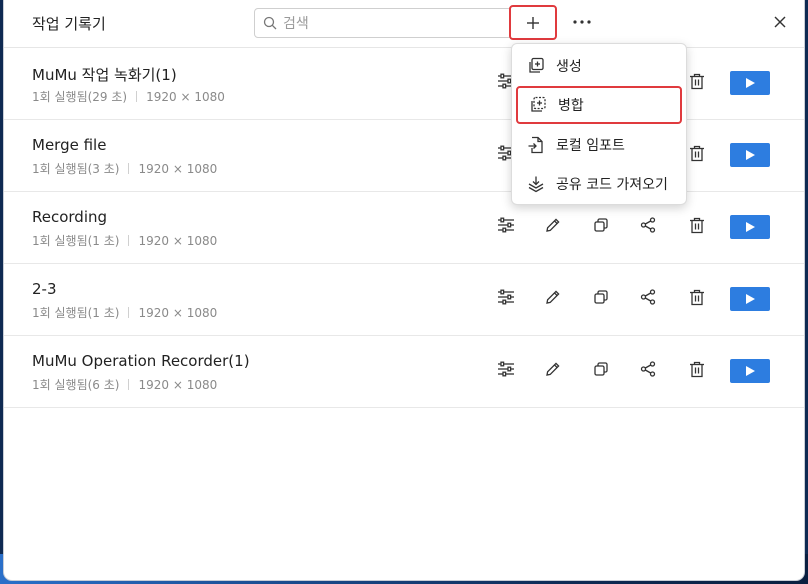  Describe the element at coordinates (612, 185) in the screenshot. I see `menu-item-label: 공유 코드 가져오기` at that location.